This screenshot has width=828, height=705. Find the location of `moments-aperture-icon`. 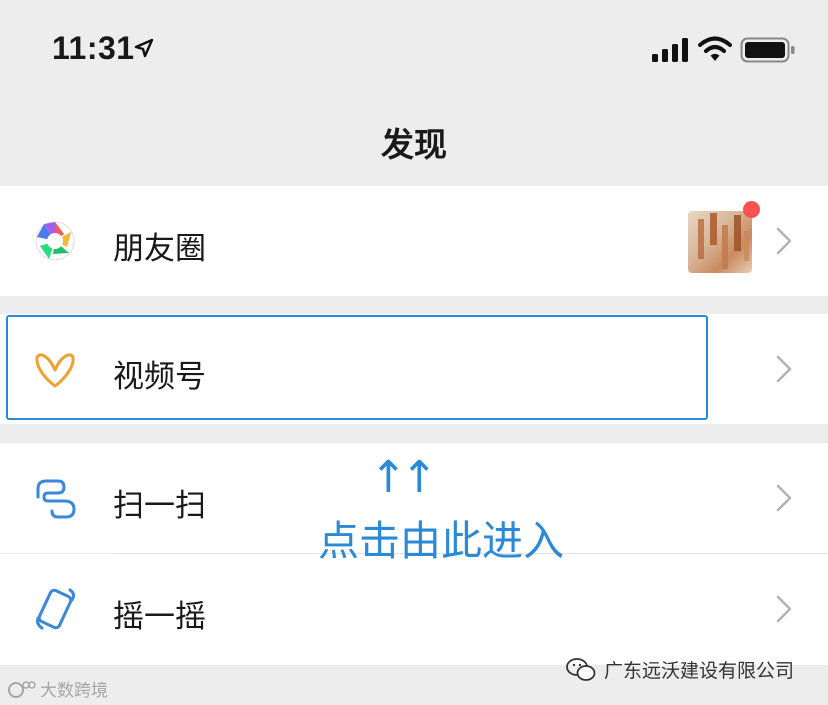

moments-aperture-icon is located at coordinates (55, 241).